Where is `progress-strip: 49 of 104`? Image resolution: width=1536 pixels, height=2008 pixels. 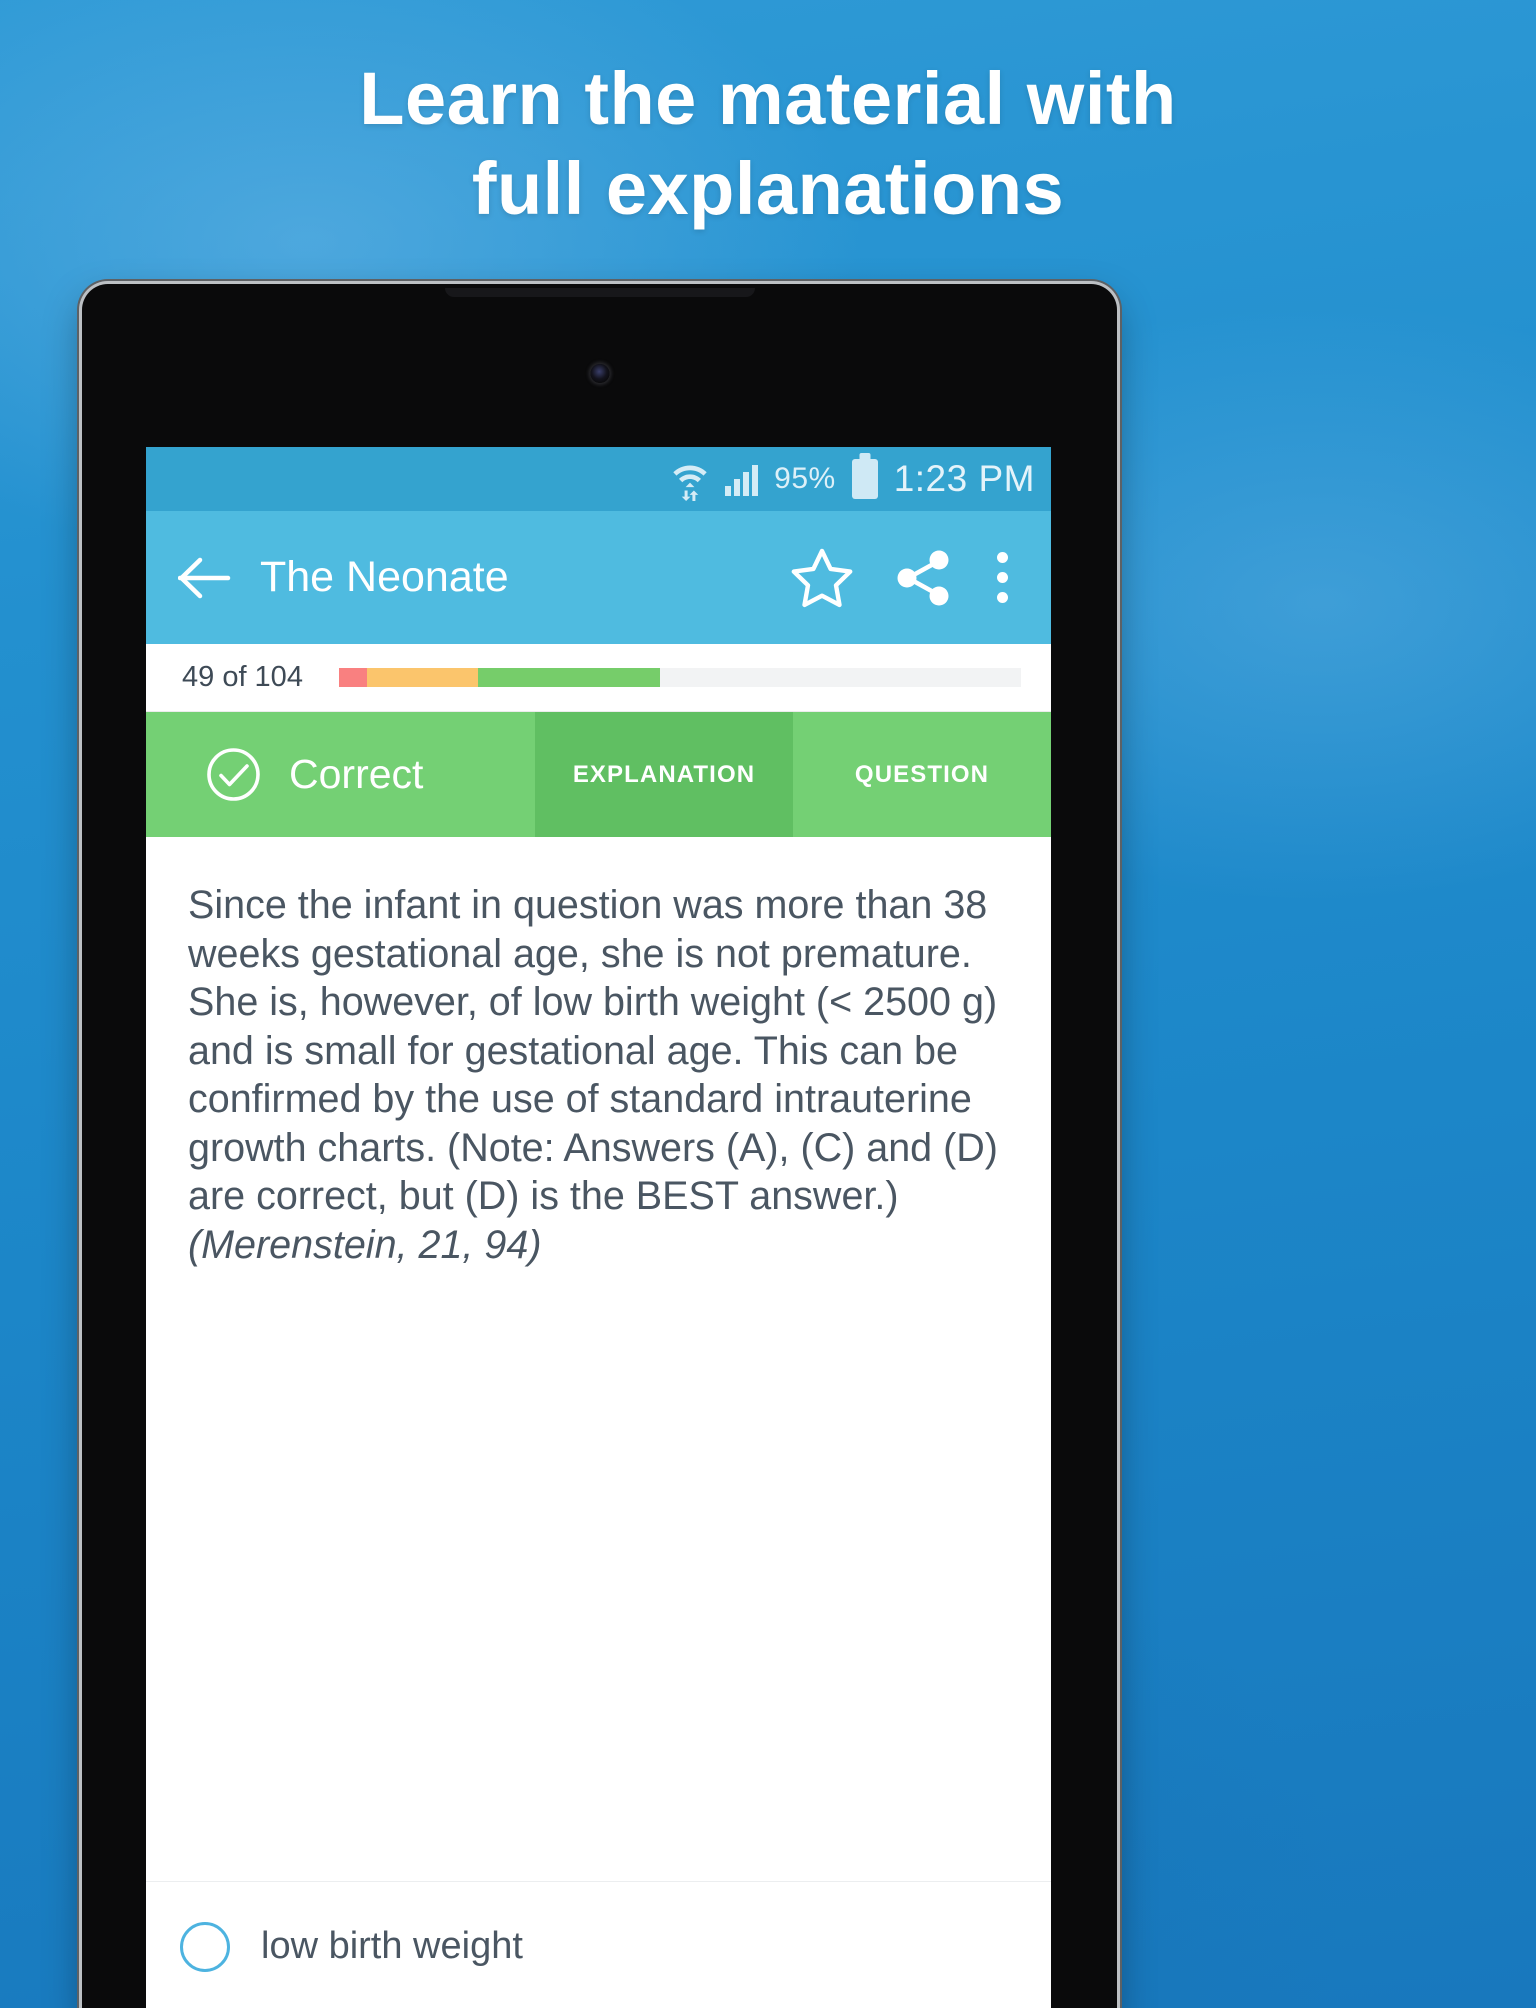
progress-strip: 49 of 104 is located at coordinates (598, 678).